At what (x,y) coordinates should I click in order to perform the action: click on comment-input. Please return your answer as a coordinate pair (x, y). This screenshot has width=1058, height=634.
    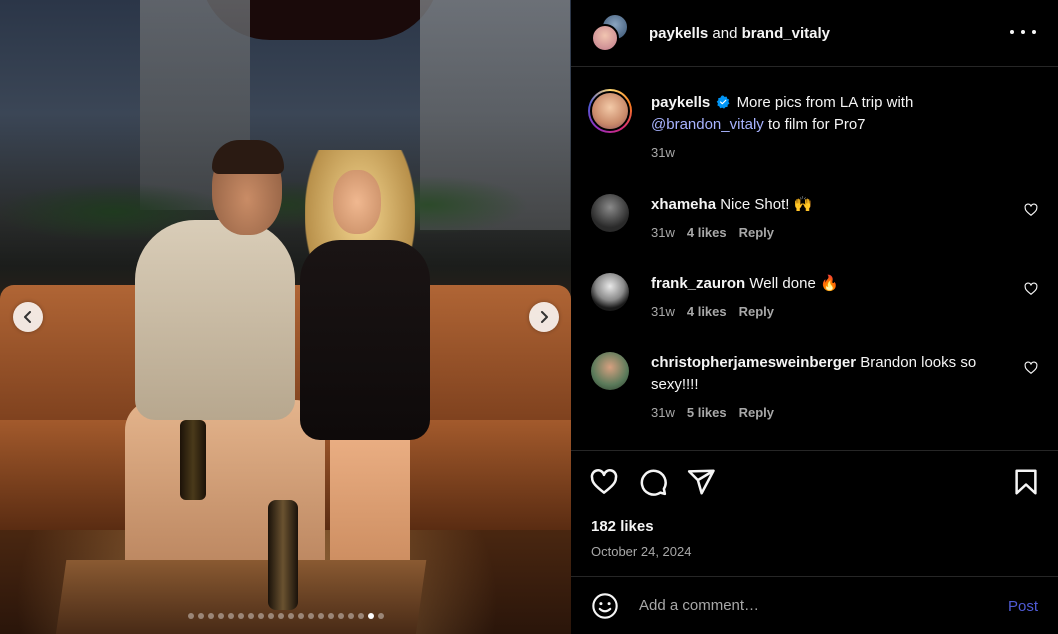
    Looking at the image, I should click on (819, 605).